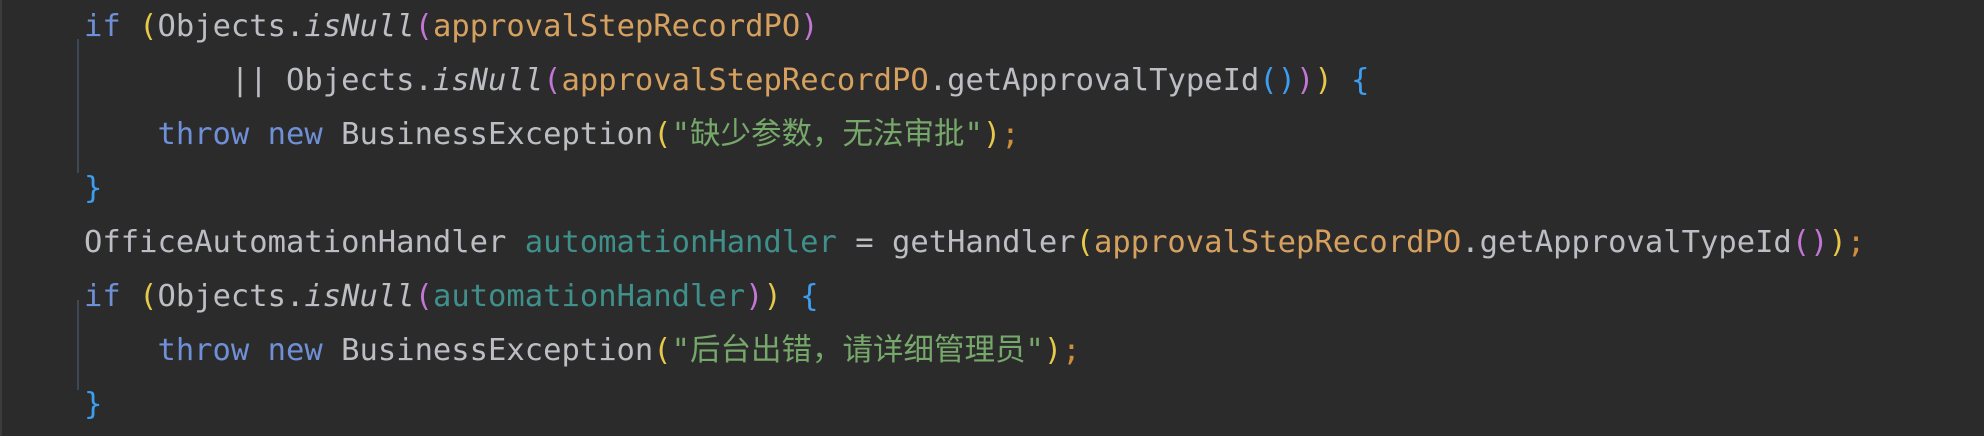  Describe the element at coordinates (258, 80) in the screenshot. I see `code-token: ||` at that location.